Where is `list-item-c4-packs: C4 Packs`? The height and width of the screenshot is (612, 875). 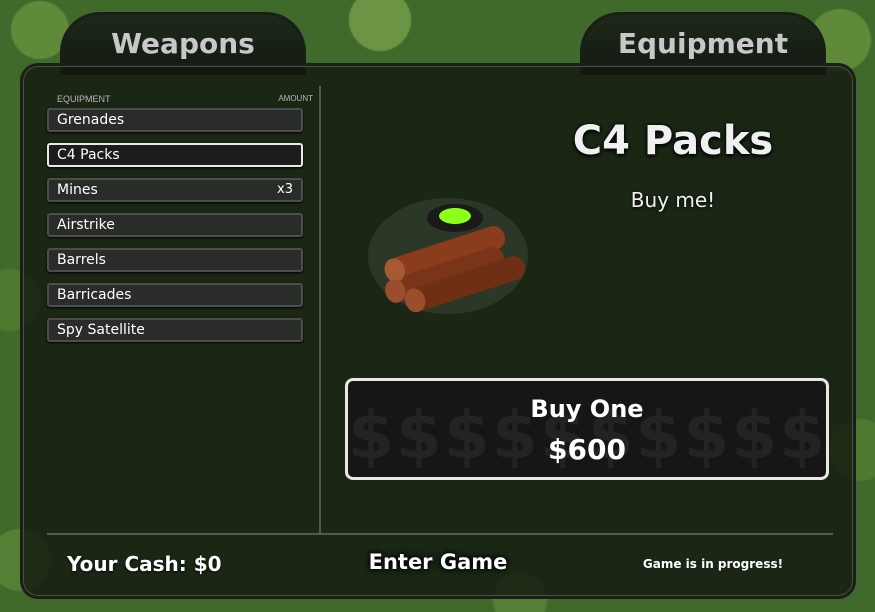
list-item-c4-packs: C4 Packs is located at coordinates (175, 155).